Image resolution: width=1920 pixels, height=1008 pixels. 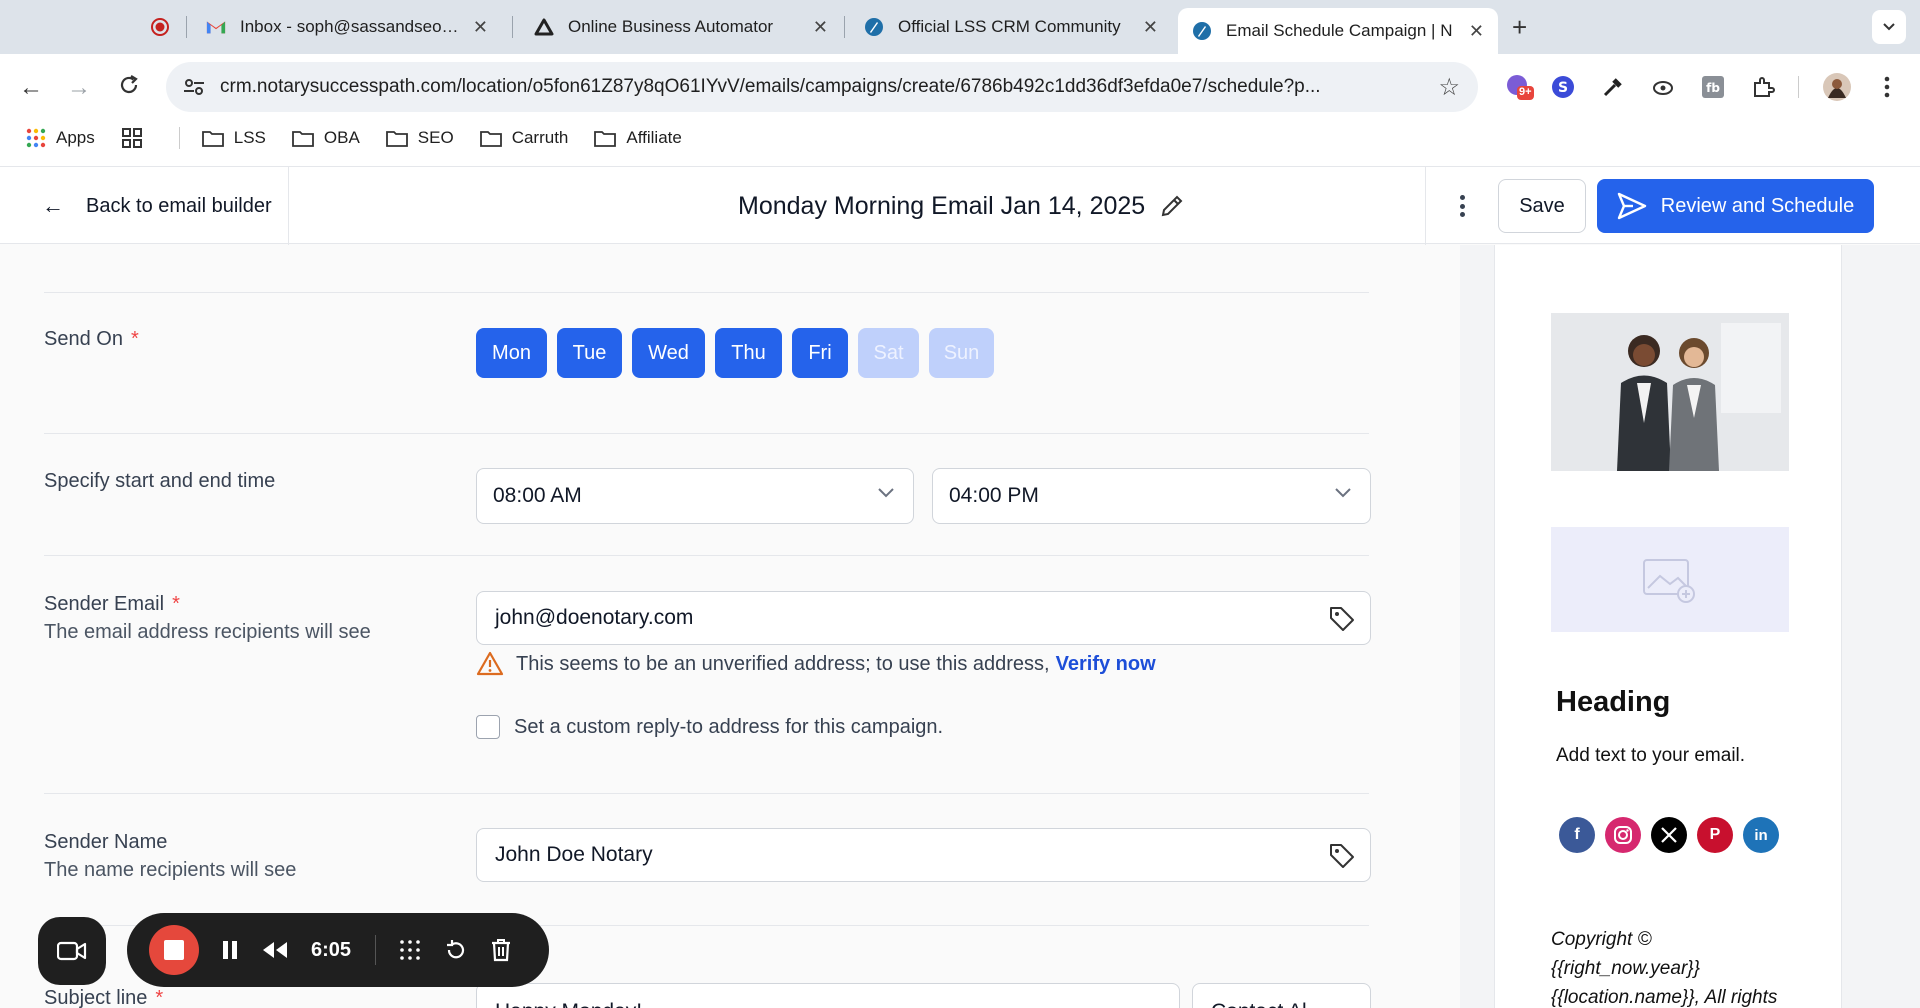 What do you see at coordinates (961, 353) in the screenshot?
I see `day-sun-button: Sun` at bounding box center [961, 353].